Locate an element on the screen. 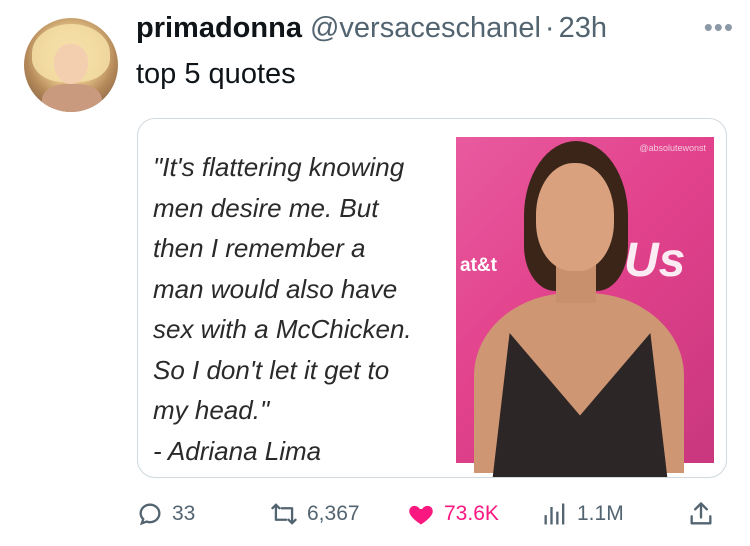  views-button: 1.1M is located at coordinates (582, 514).